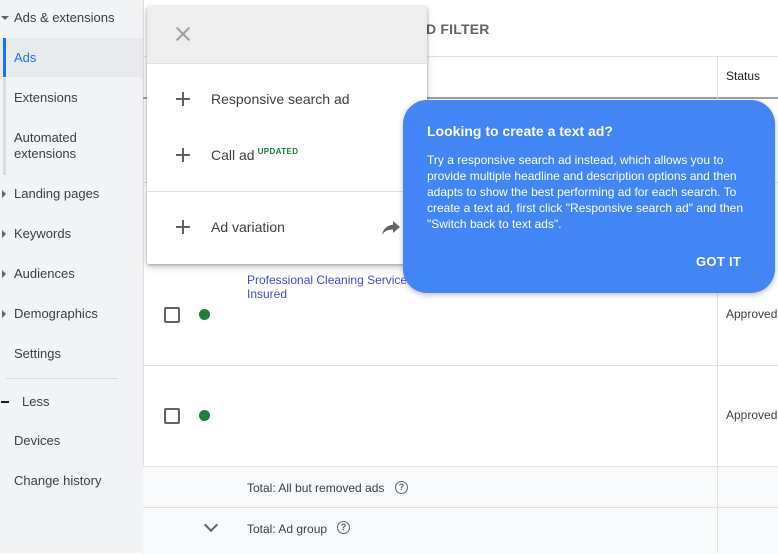 The image size is (778, 554). Describe the element at coordinates (37, 440) in the screenshot. I see `sidebar-item-label: Devices` at that location.